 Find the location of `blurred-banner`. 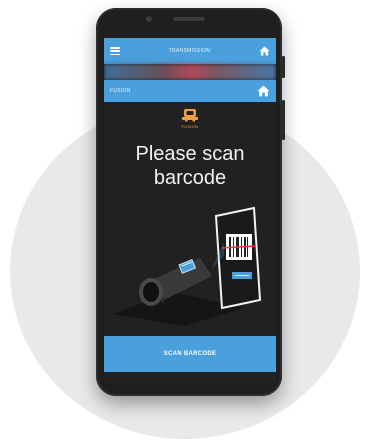

blurred-banner is located at coordinates (190, 72).